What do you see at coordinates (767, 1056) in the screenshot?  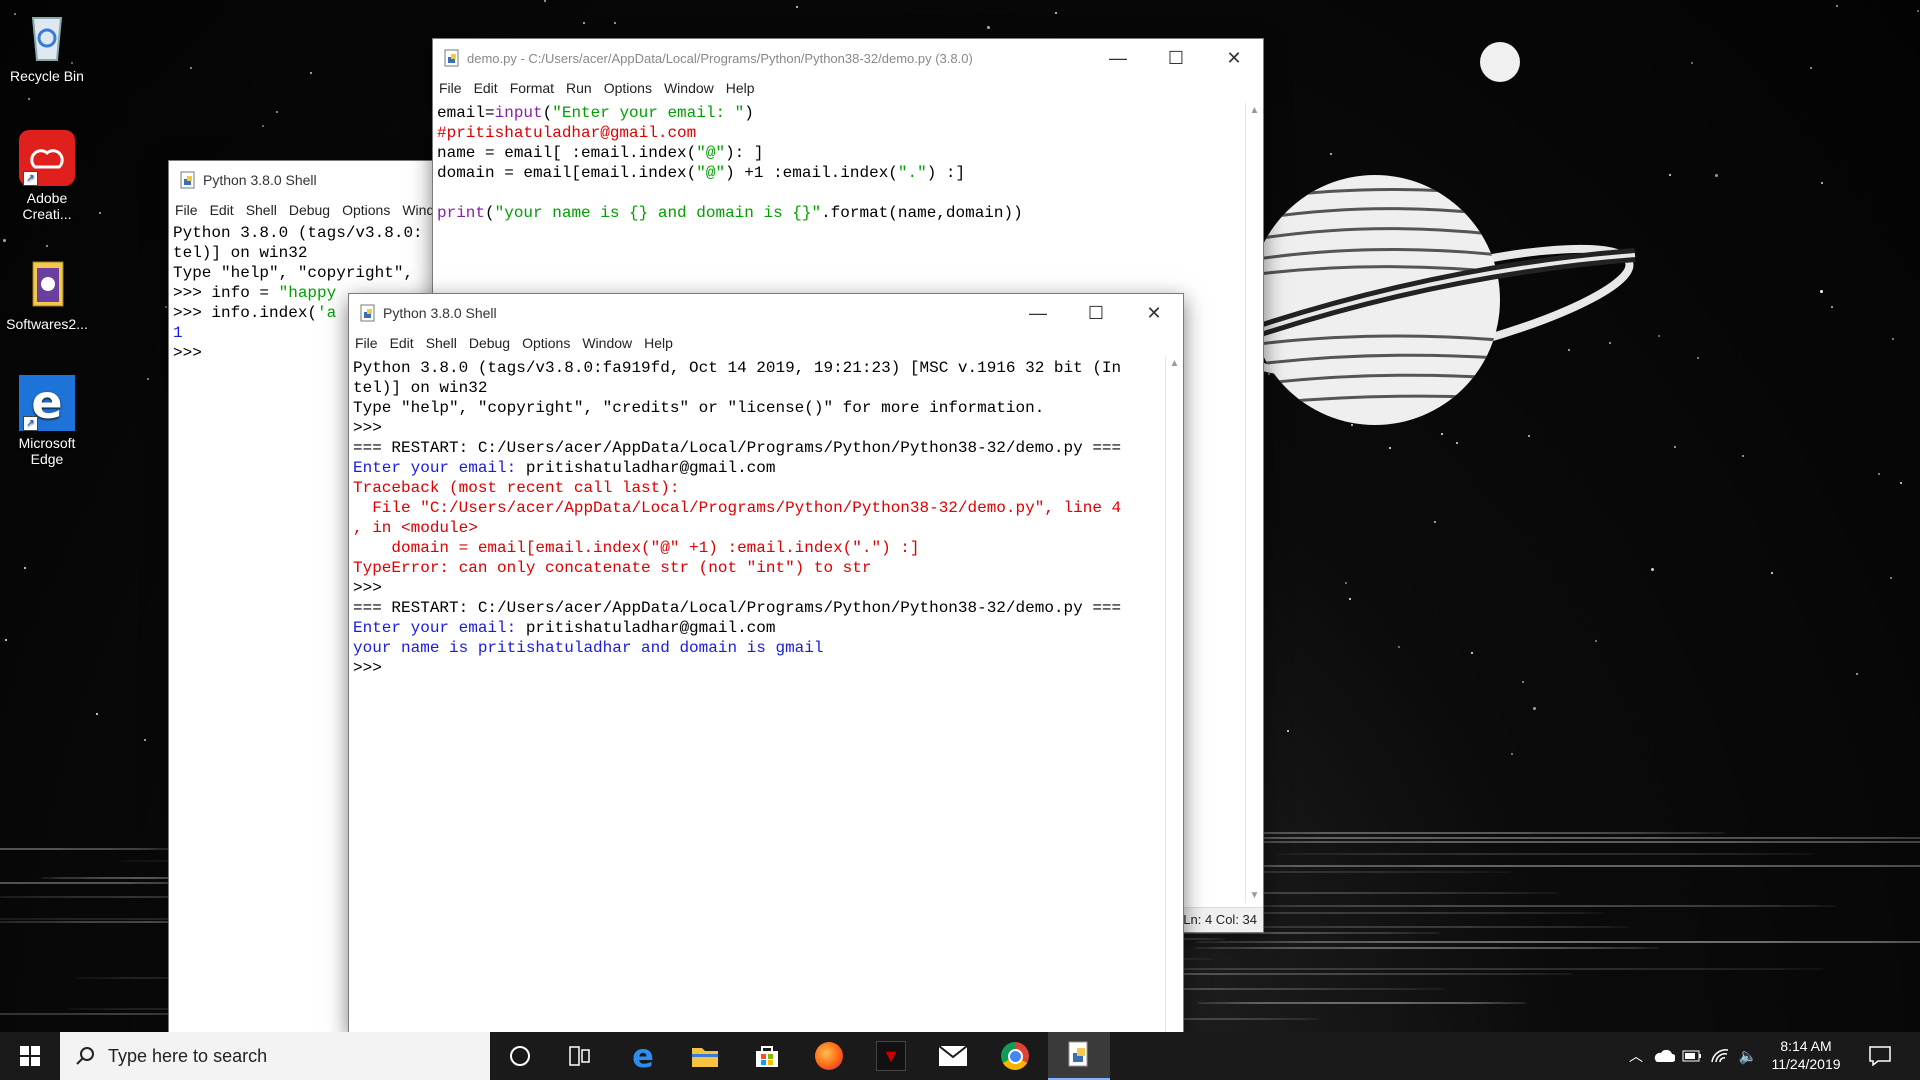 I see `taskbar-store` at bounding box center [767, 1056].